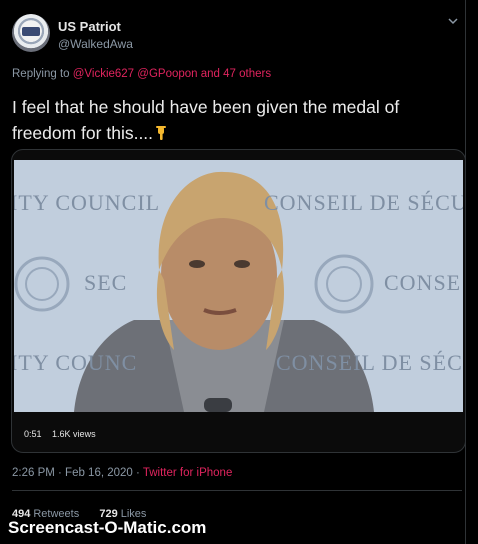 This screenshot has width=478, height=544. I want to click on video-duration: 0:51, so click(33, 434).